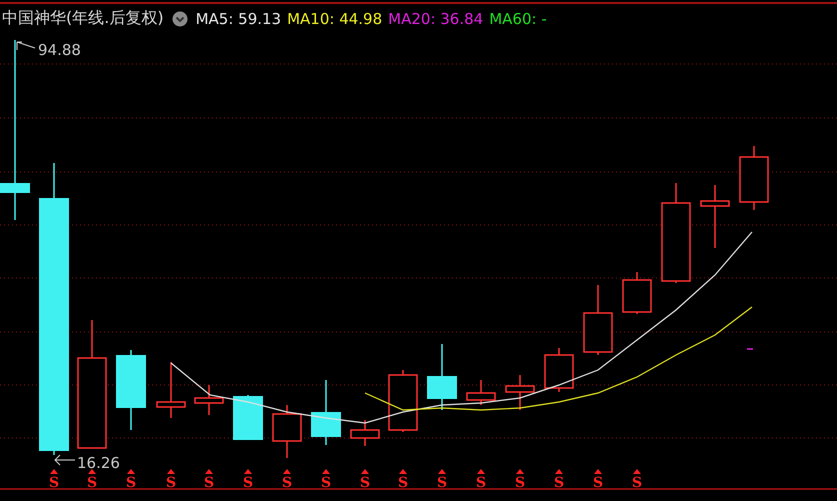 The width and height of the screenshot is (837, 501). What do you see at coordinates (239, 19) in the screenshot?
I see `indicator-value: MA5: 59.13` at bounding box center [239, 19].